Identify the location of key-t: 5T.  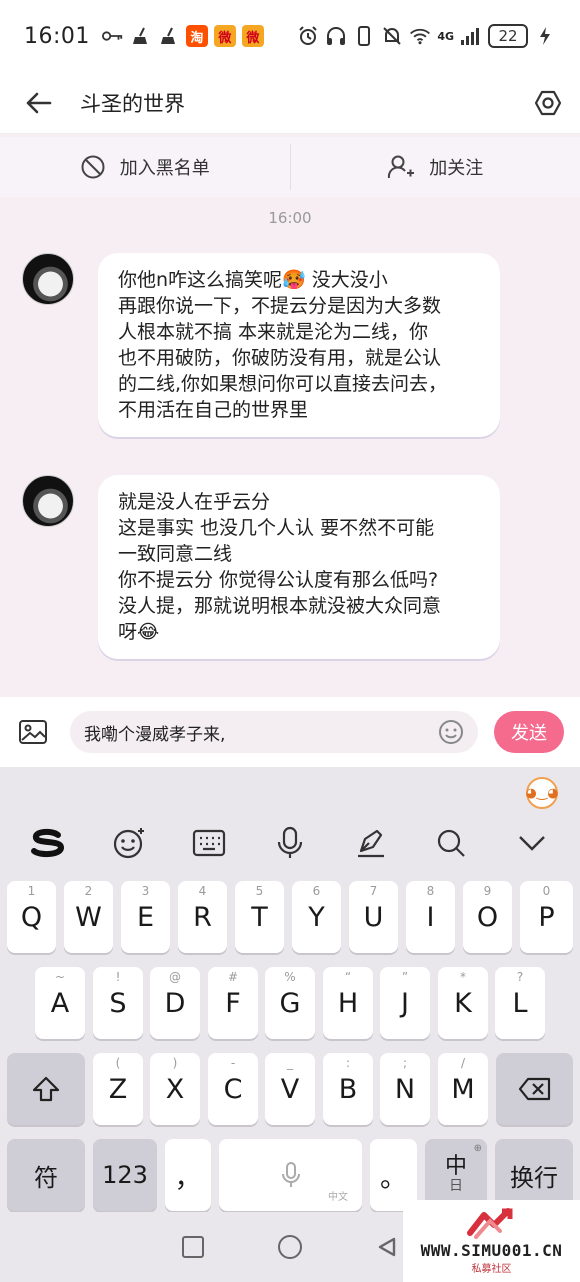
(259, 917).